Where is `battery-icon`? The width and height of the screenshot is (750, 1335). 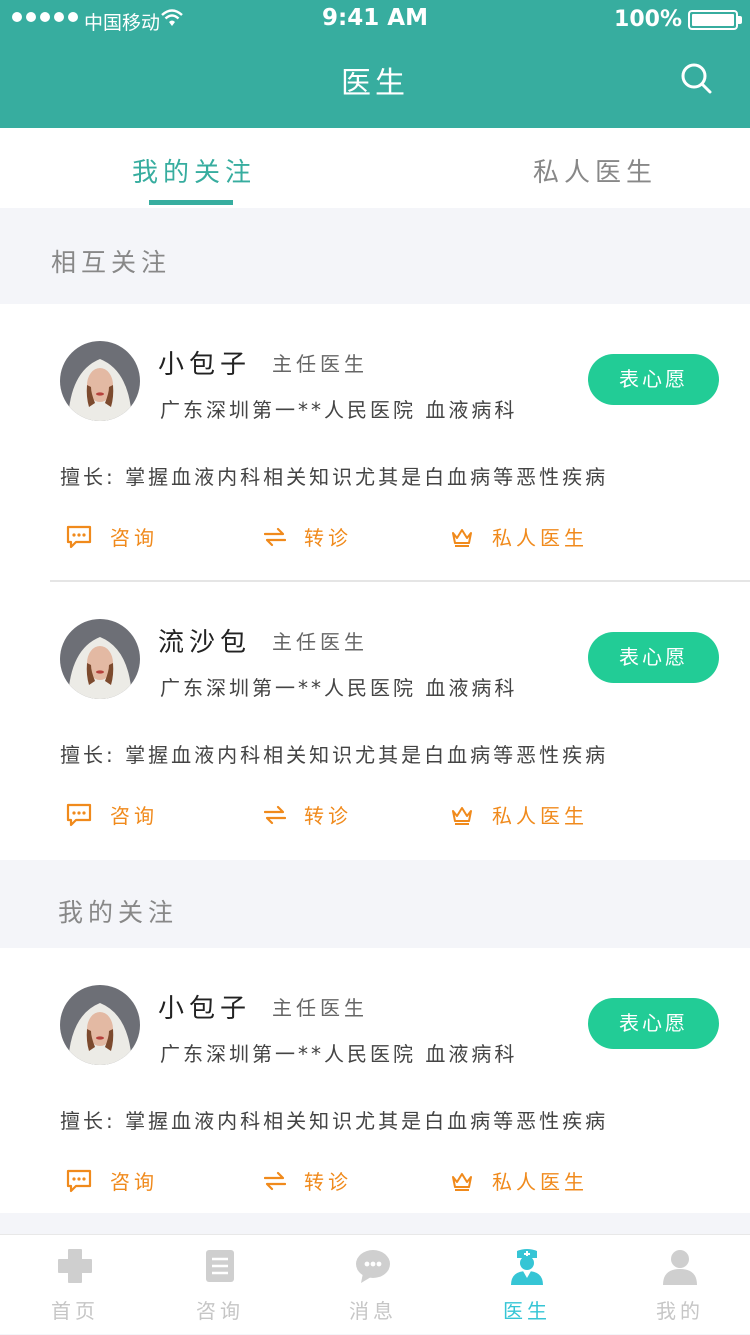
battery-icon is located at coordinates (713, 20).